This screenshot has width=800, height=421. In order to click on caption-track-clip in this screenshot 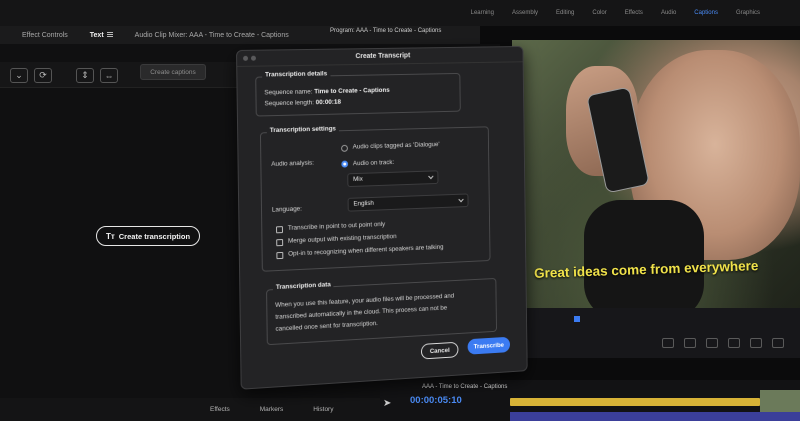, I will do `click(635, 402)`.